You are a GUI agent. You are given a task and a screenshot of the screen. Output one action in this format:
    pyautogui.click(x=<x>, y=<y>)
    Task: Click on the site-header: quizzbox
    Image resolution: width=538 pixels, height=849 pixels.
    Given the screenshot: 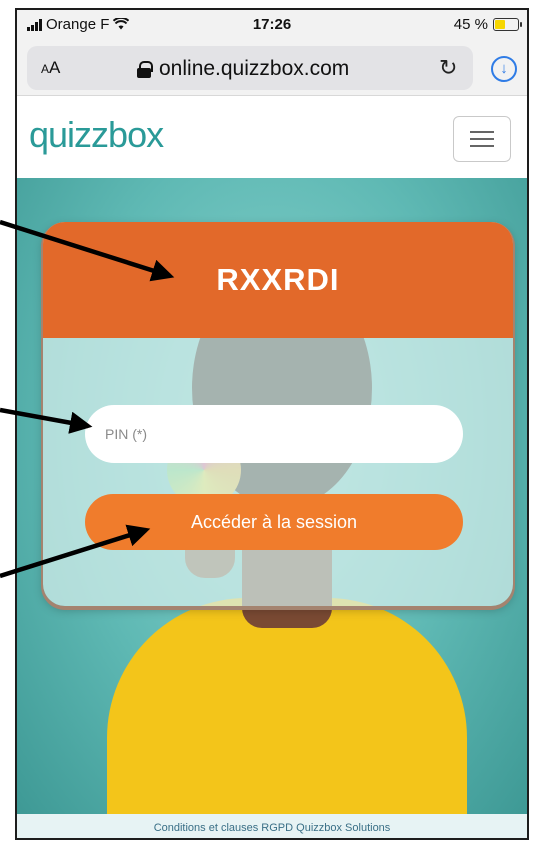 What is the action you would take?
    pyautogui.click(x=272, y=137)
    